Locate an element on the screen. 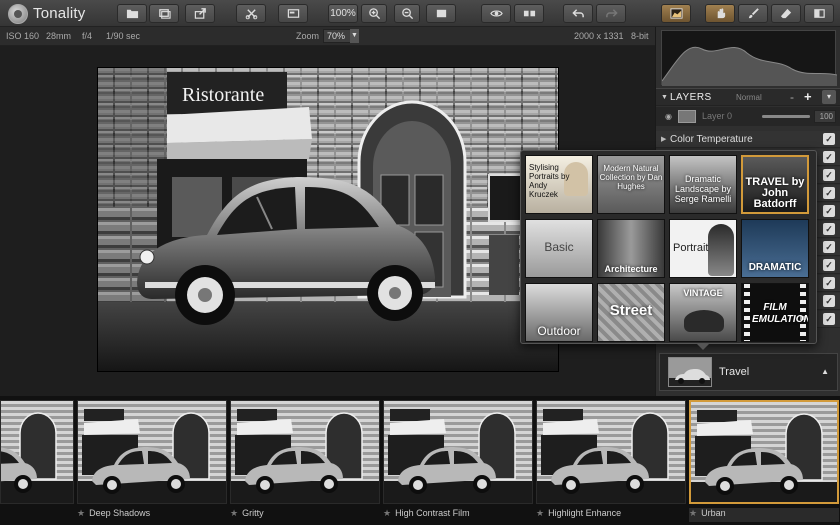  blend-mode-select: Normal is located at coordinates (749, 97).